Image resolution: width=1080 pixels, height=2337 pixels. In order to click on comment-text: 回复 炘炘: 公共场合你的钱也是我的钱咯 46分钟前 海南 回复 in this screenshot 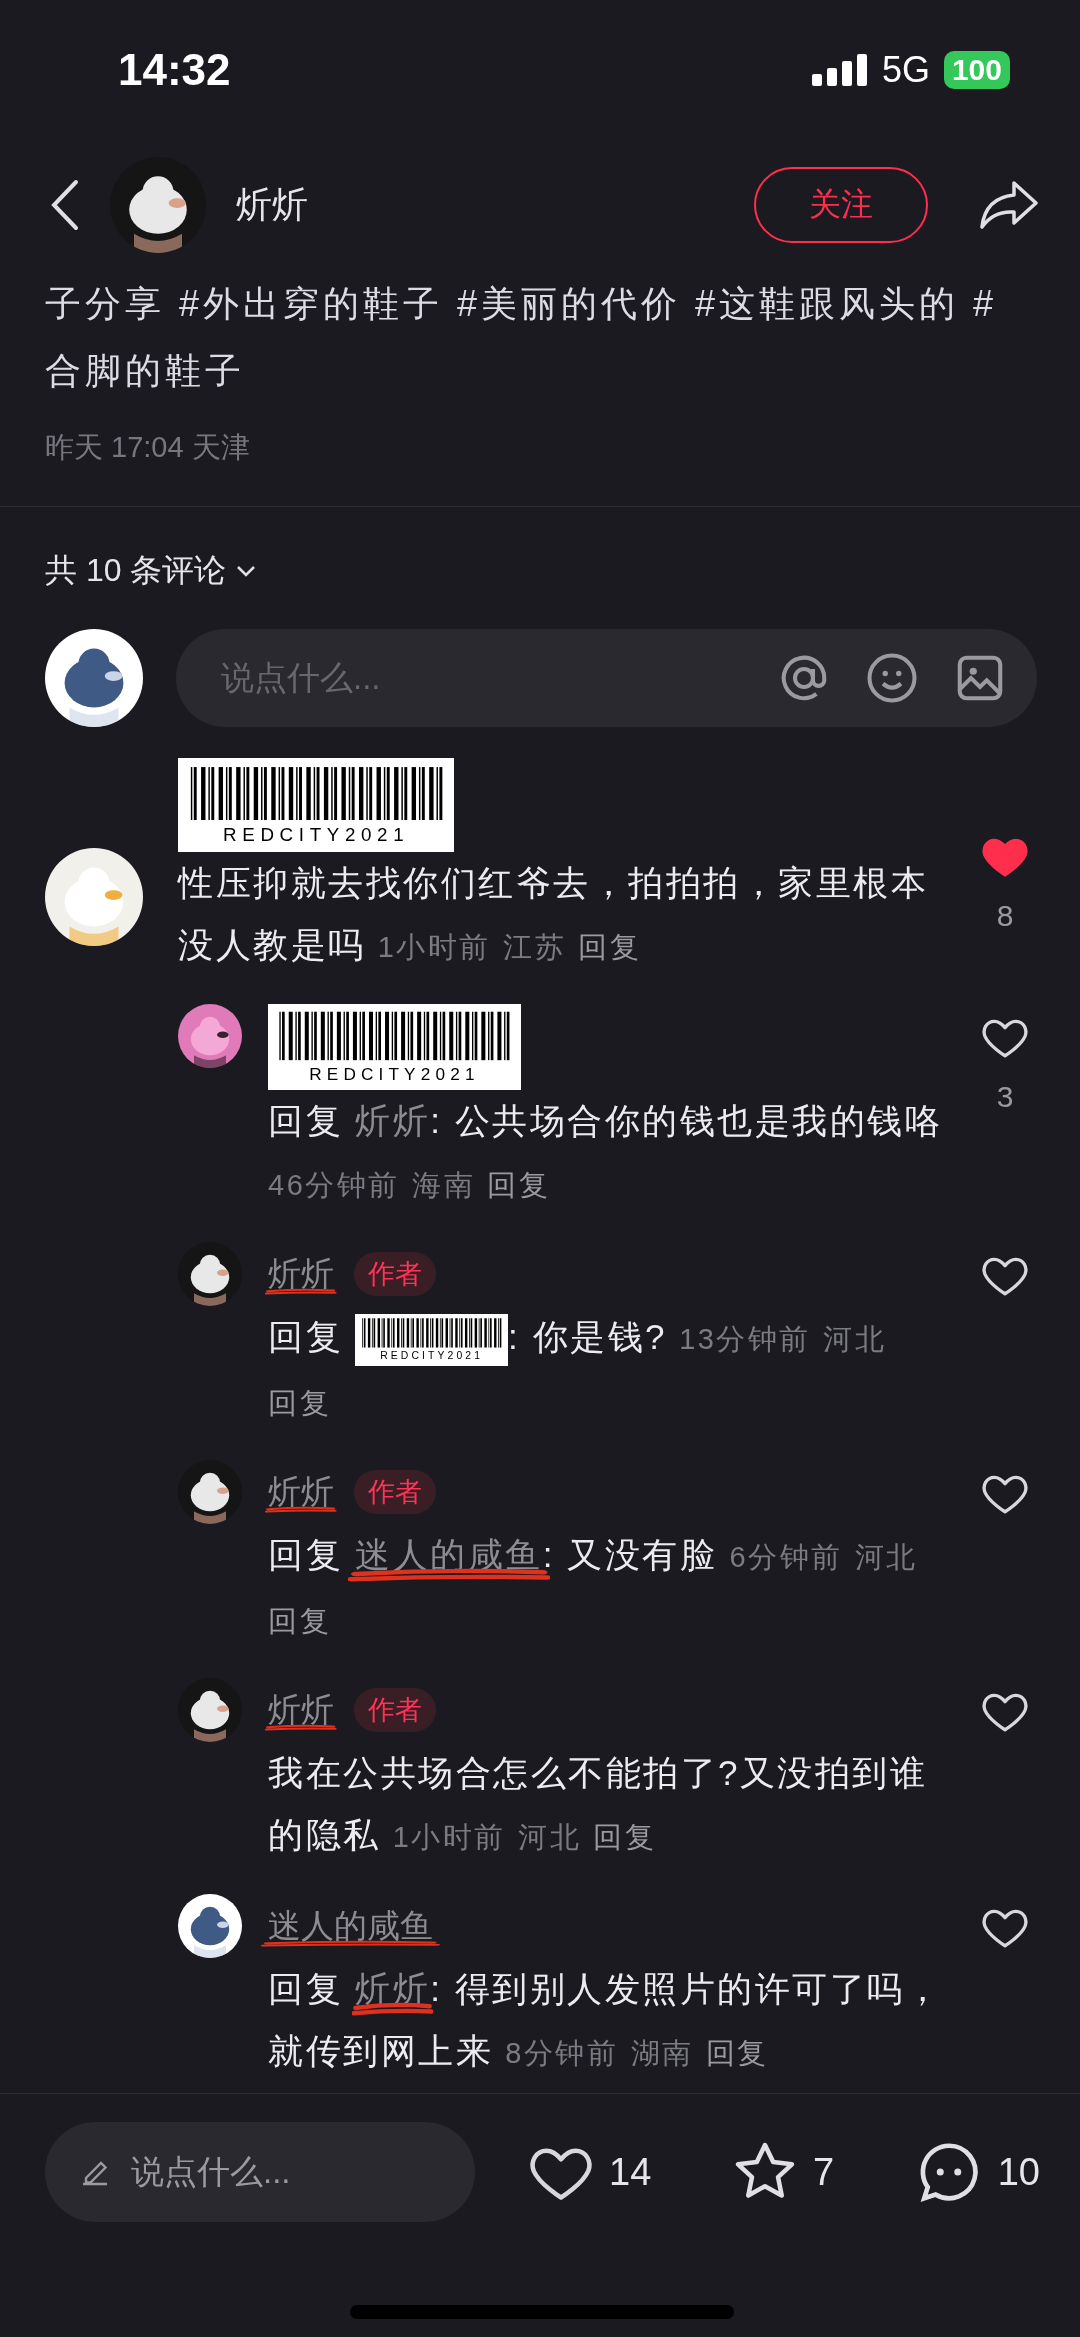, I will do `click(606, 1151)`.